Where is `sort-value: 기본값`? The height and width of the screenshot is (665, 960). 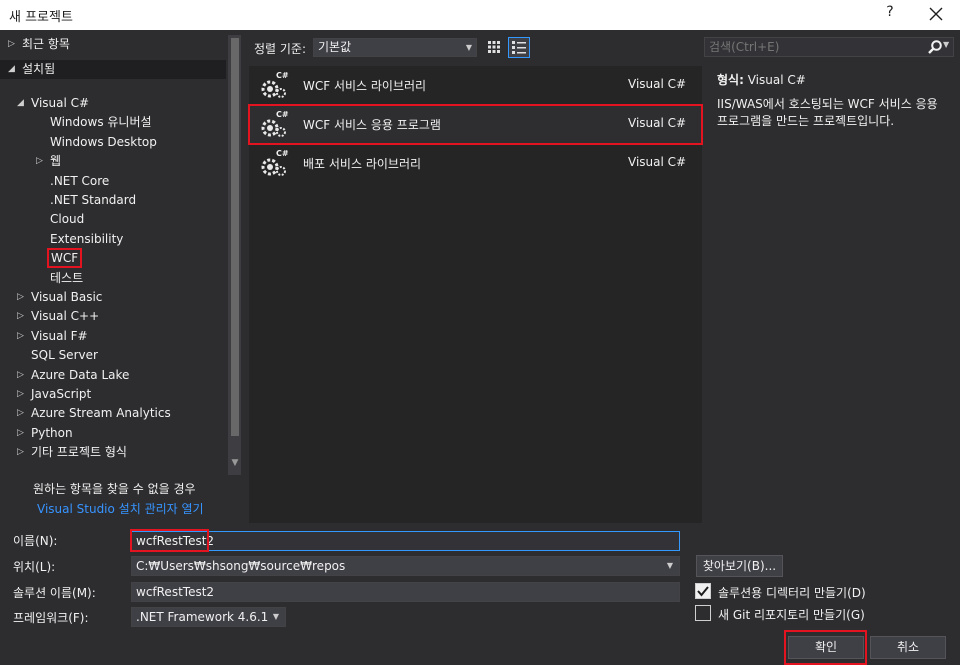
sort-value: 기본값 is located at coordinates (335, 47).